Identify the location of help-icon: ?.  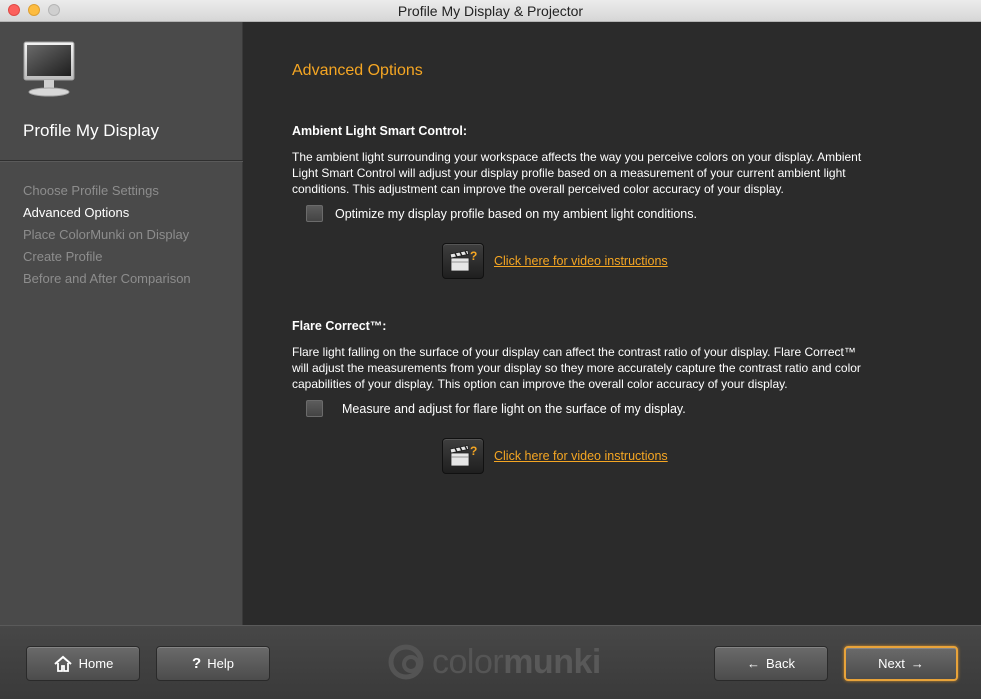
(197, 663).